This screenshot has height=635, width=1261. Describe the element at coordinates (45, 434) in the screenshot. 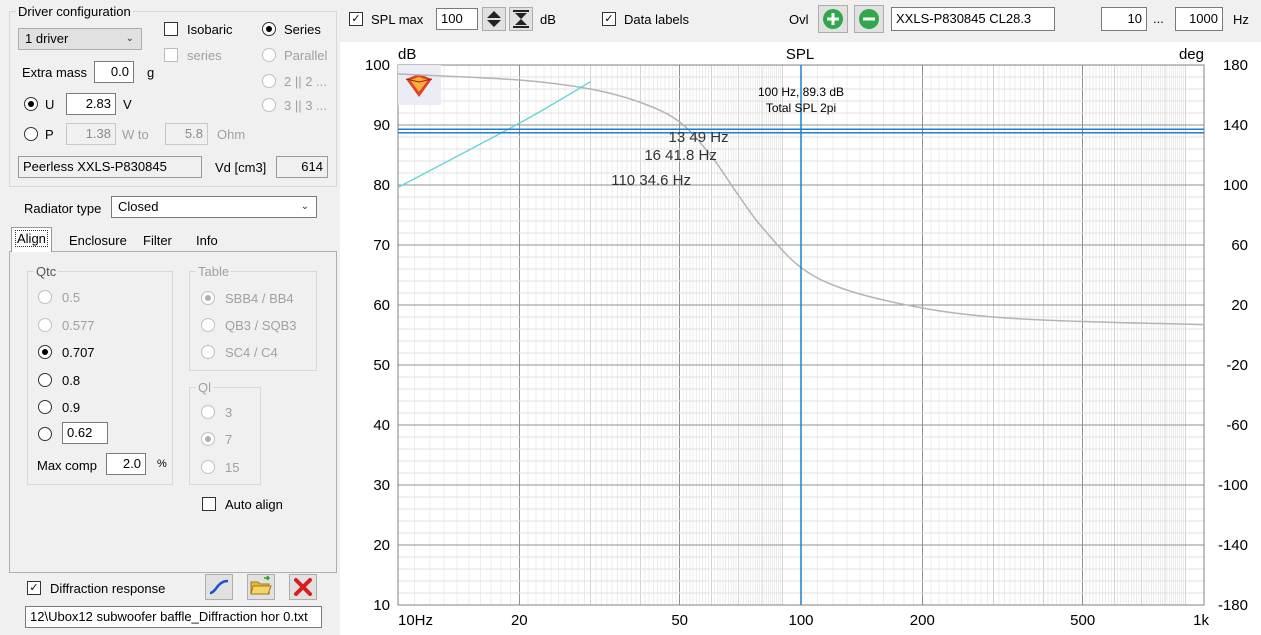

I see `qtc-radio-custom` at that location.